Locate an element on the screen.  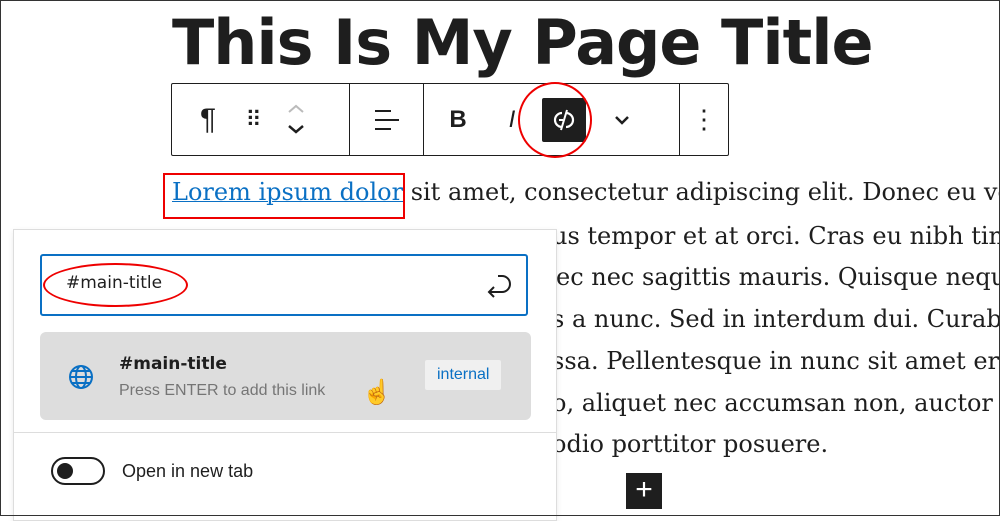
annotation-circle is located at coordinates (555, 120).